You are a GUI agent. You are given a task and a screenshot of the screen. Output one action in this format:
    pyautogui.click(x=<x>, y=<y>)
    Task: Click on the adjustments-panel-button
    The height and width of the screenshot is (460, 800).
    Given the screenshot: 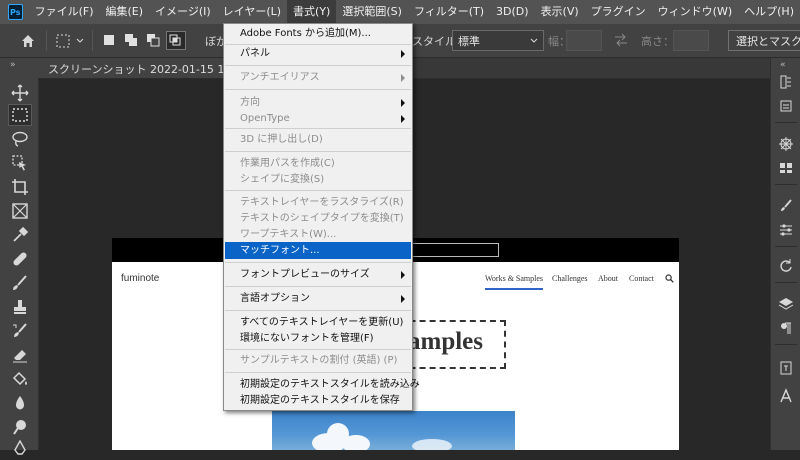 What is the action you would take?
    pyautogui.click(x=786, y=144)
    